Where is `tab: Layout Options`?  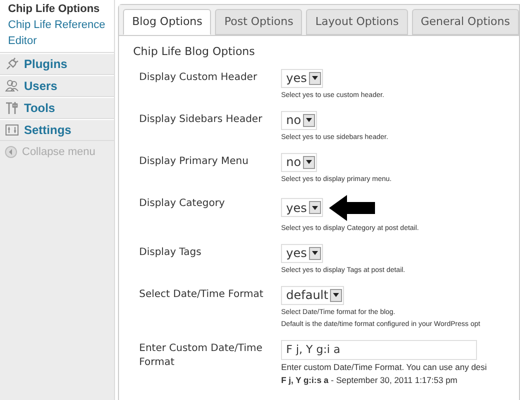 tab: Layout Options is located at coordinates (357, 22).